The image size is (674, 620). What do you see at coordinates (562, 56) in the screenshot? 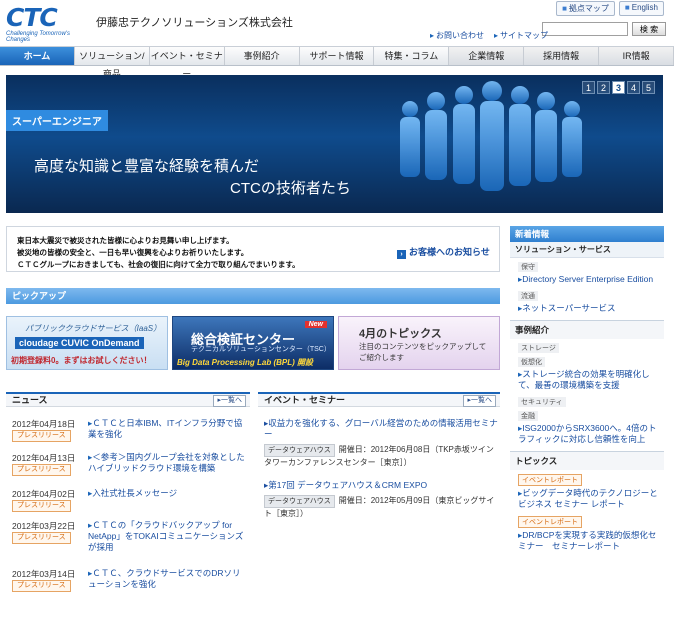
I see `nav-recruit: 採用情報` at bounding box center [562, 56].